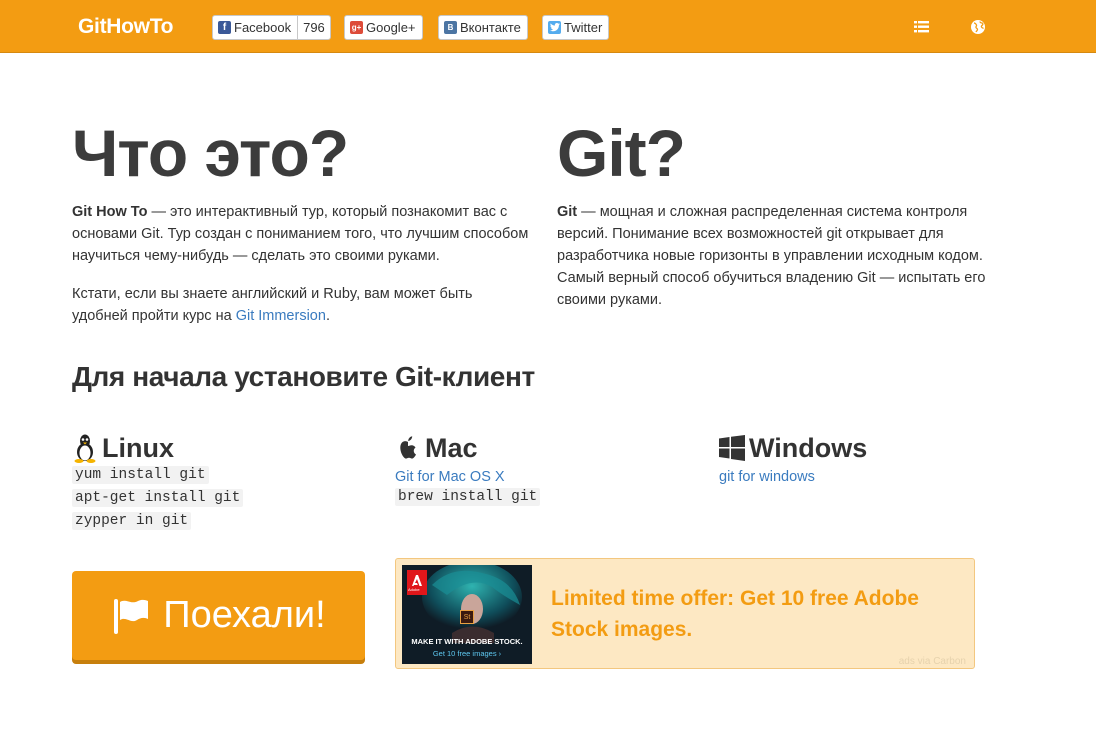 The width and height of the screenshot is (1096, 740). What do you see at coordinates (391, 27) in the screenshot?
I see `google-plus-label: Google+` at bounding box center [391, 27].